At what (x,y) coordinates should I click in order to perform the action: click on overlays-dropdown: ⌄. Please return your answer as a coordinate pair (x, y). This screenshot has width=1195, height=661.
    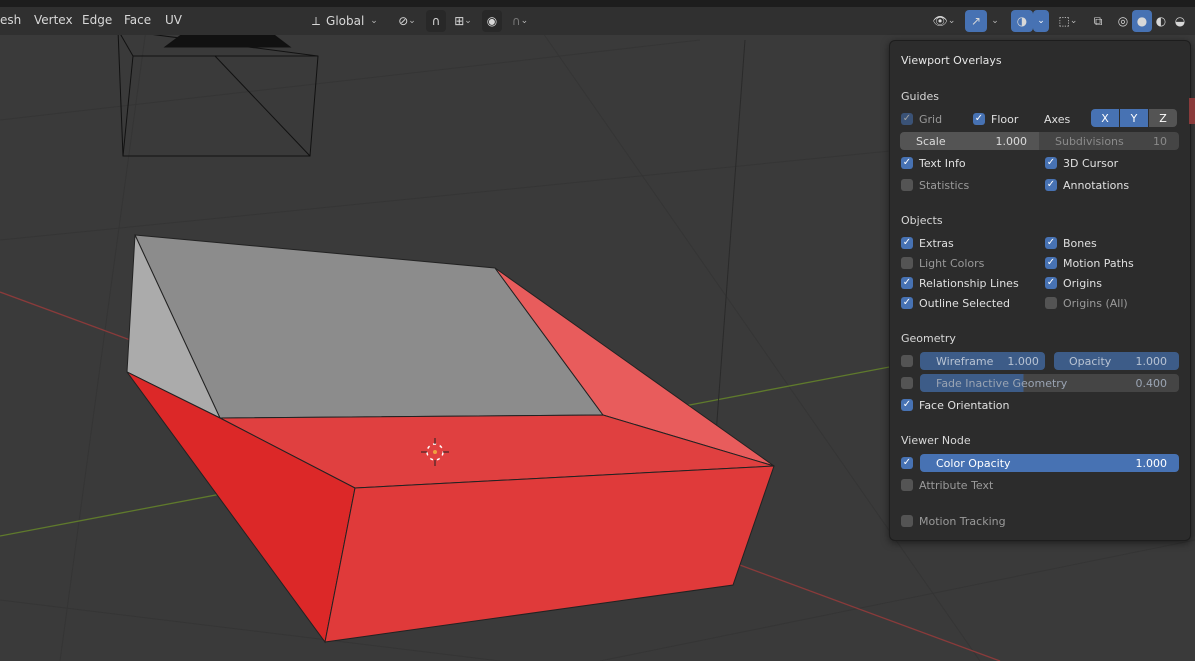
    Looking at the image, I should click on (1041, 21).